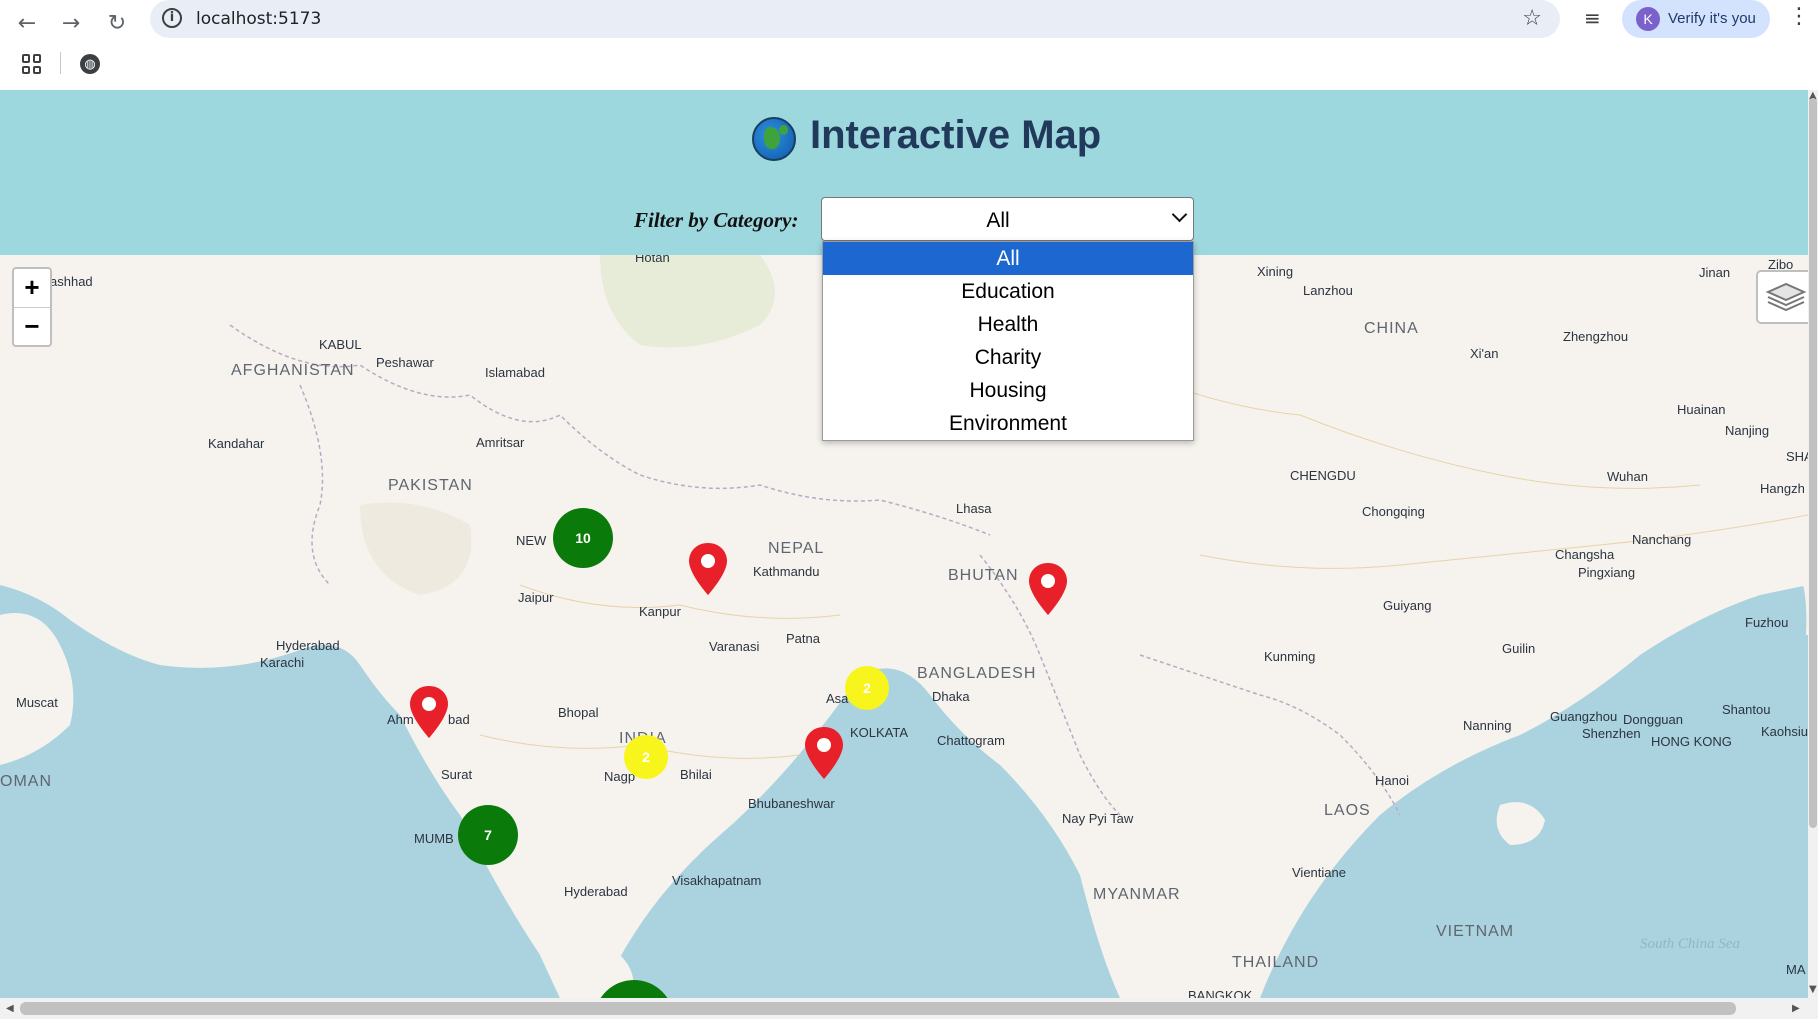 The width and height of the screenshot is (1818, 1019). I want to click on avatar: K, so click(1648, 19).